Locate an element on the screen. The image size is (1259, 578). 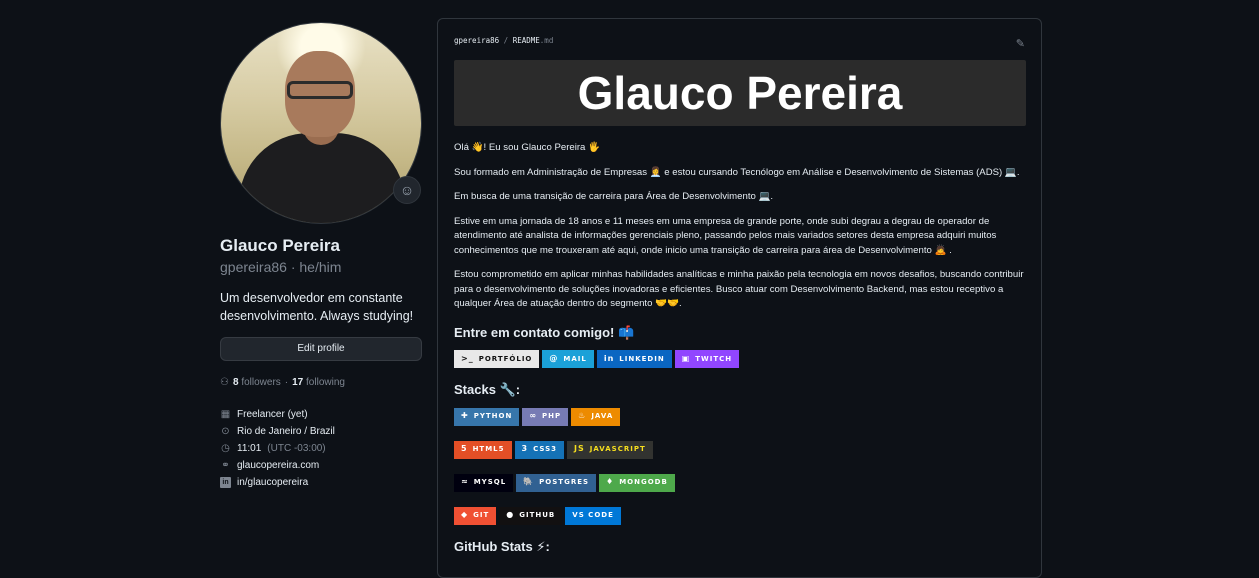
git-icon: ◆ is located at coordinates (465, 515).